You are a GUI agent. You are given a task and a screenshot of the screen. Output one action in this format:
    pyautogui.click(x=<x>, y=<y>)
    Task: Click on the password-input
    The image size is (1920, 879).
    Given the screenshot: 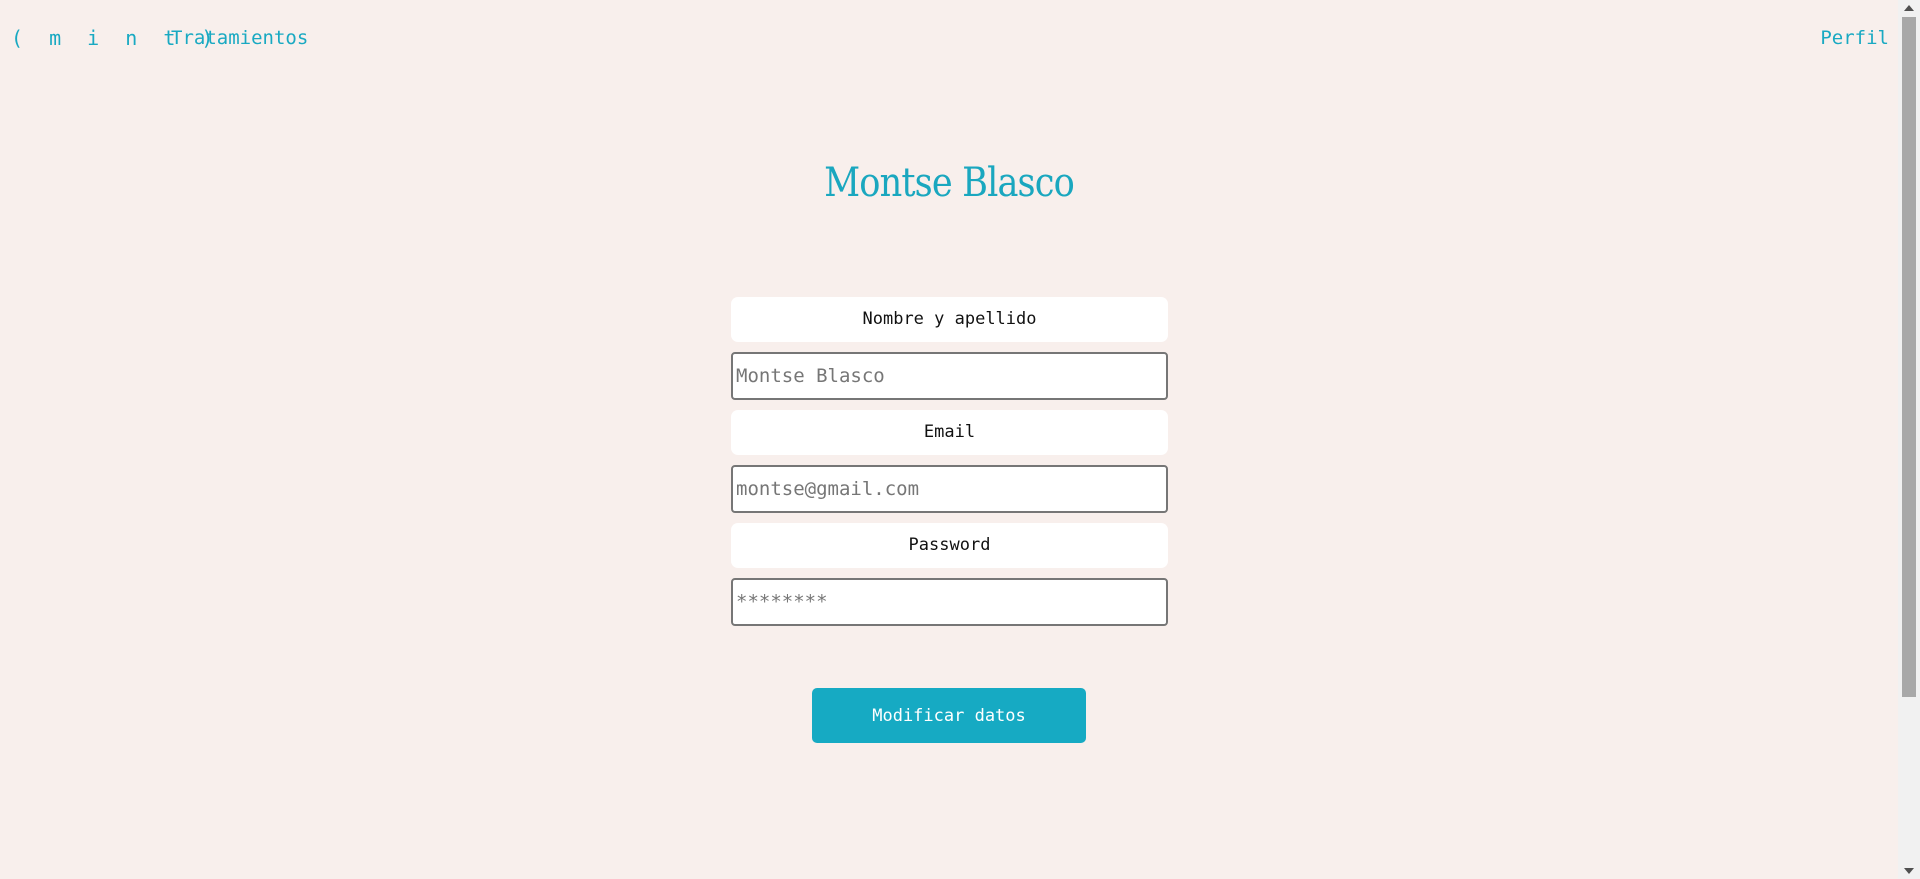 What is the action you would take?
    pyautogui.click(x=949, y=602)
    